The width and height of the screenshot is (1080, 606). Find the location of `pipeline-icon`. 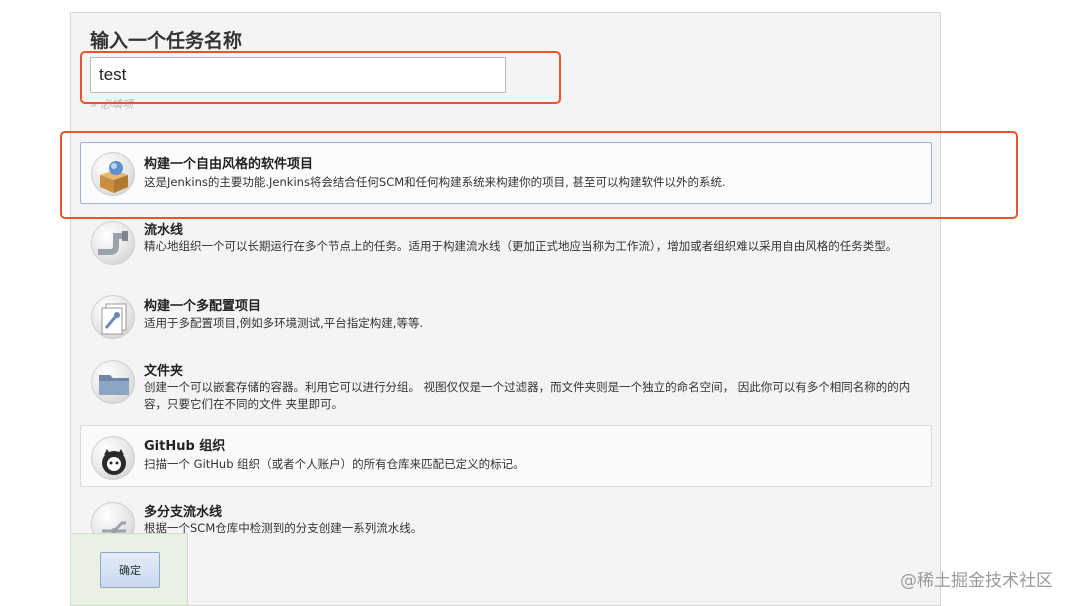

pipeline-icon is located at coordinates (113, 243).